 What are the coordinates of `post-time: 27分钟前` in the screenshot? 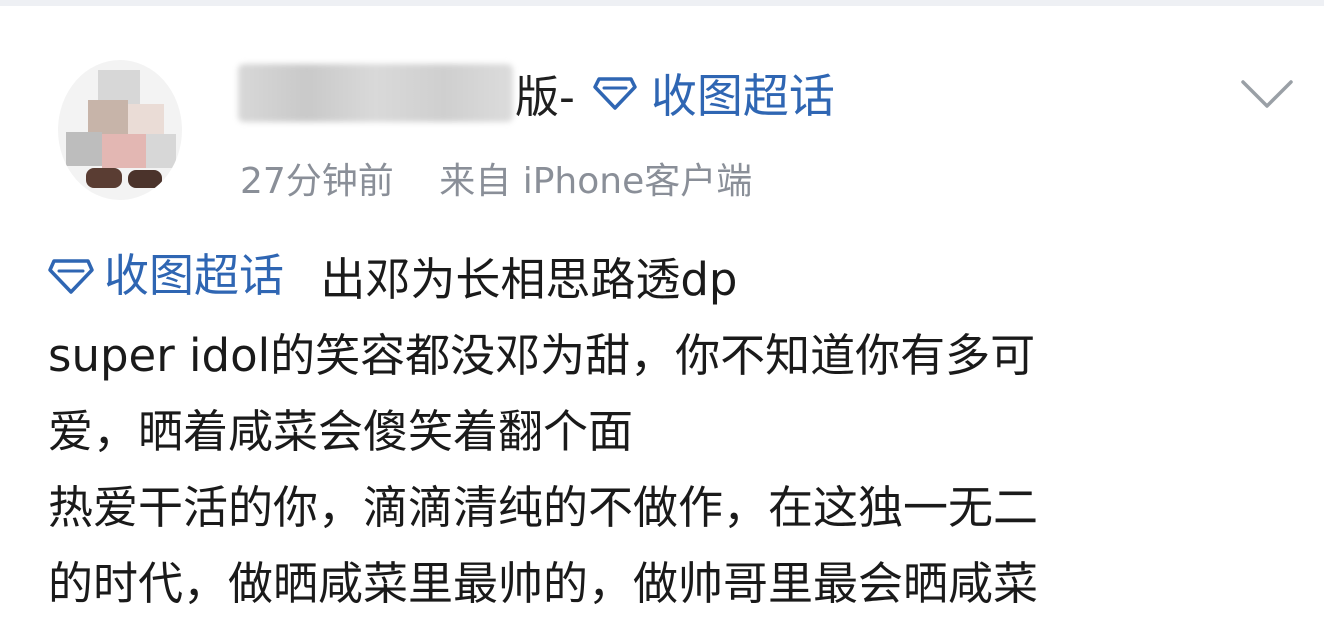 It's located at (317, 181).